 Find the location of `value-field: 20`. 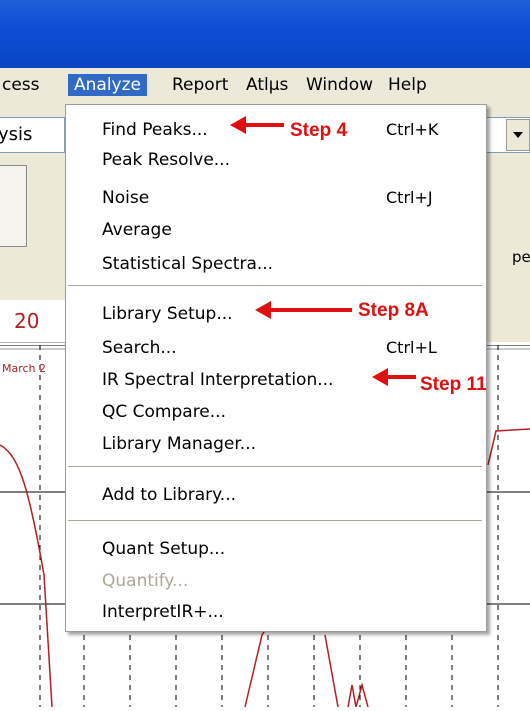

value-field: 20 is located at coordinates (33, 321).